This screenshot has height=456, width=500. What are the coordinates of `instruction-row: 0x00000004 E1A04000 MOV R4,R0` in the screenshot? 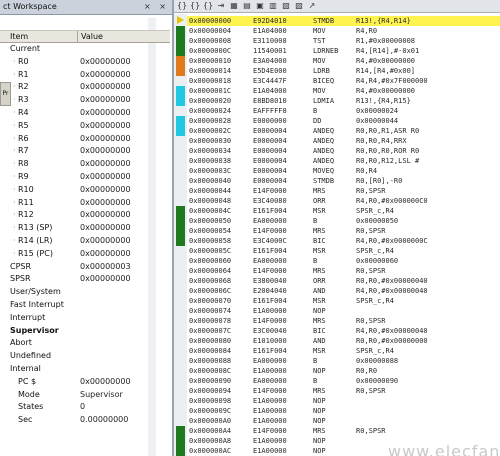 It's located at (343, 31).